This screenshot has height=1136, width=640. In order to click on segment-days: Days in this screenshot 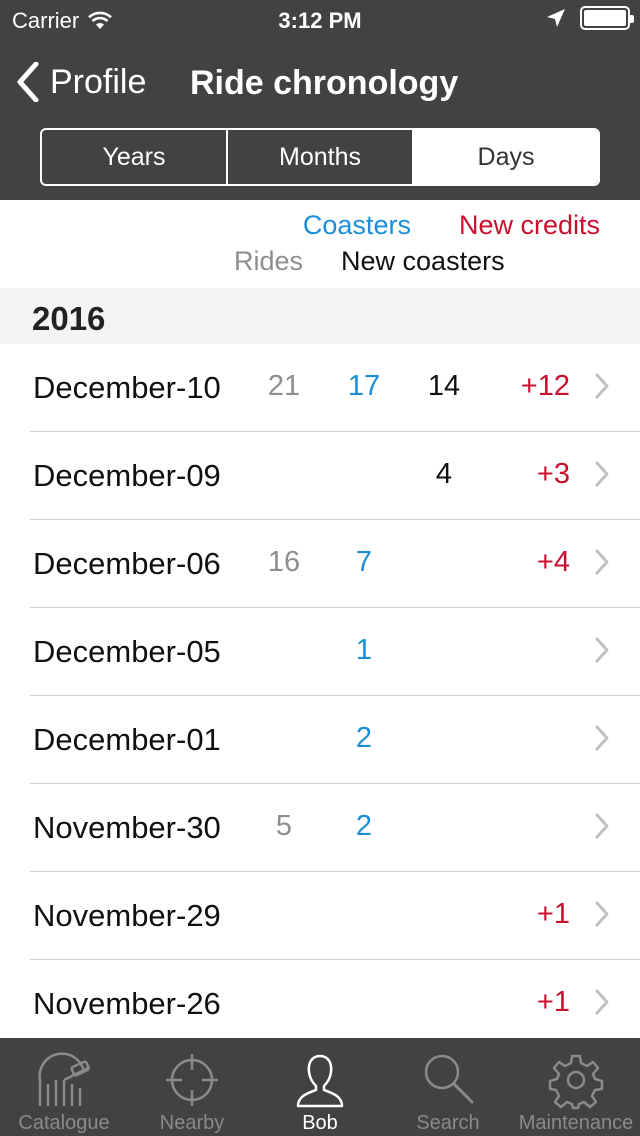, I will do `click(506, 157)`.